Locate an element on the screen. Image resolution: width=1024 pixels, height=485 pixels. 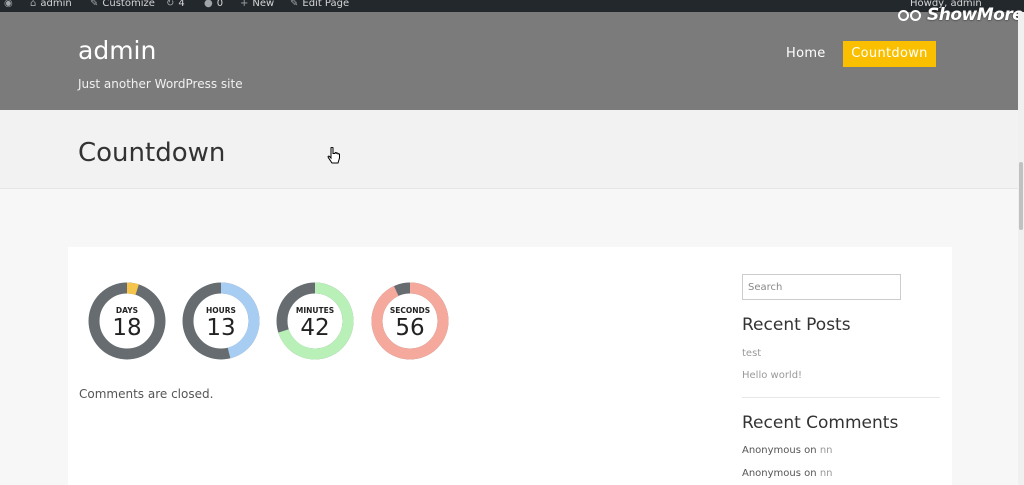
pencil-icon: ✎ is located at coordinates (294, 4).